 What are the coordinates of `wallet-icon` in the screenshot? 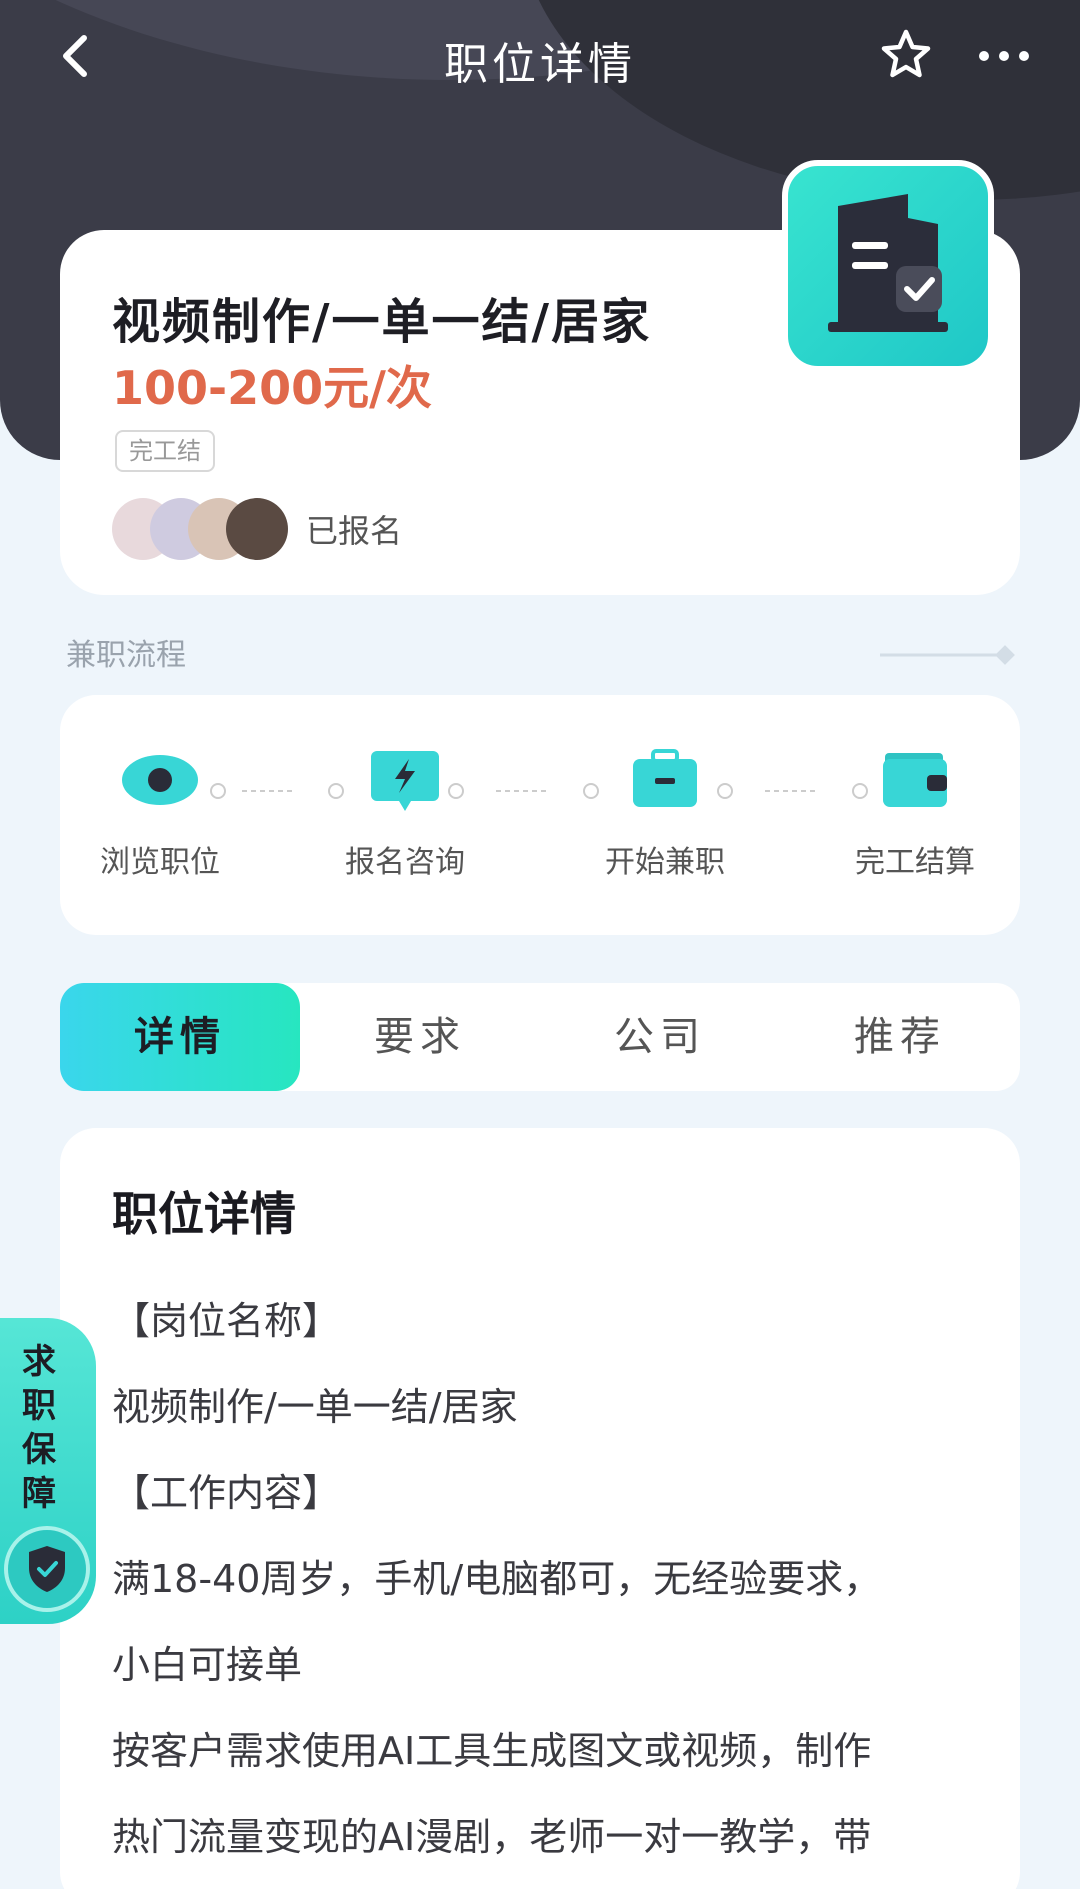 It's located at (915, 780).